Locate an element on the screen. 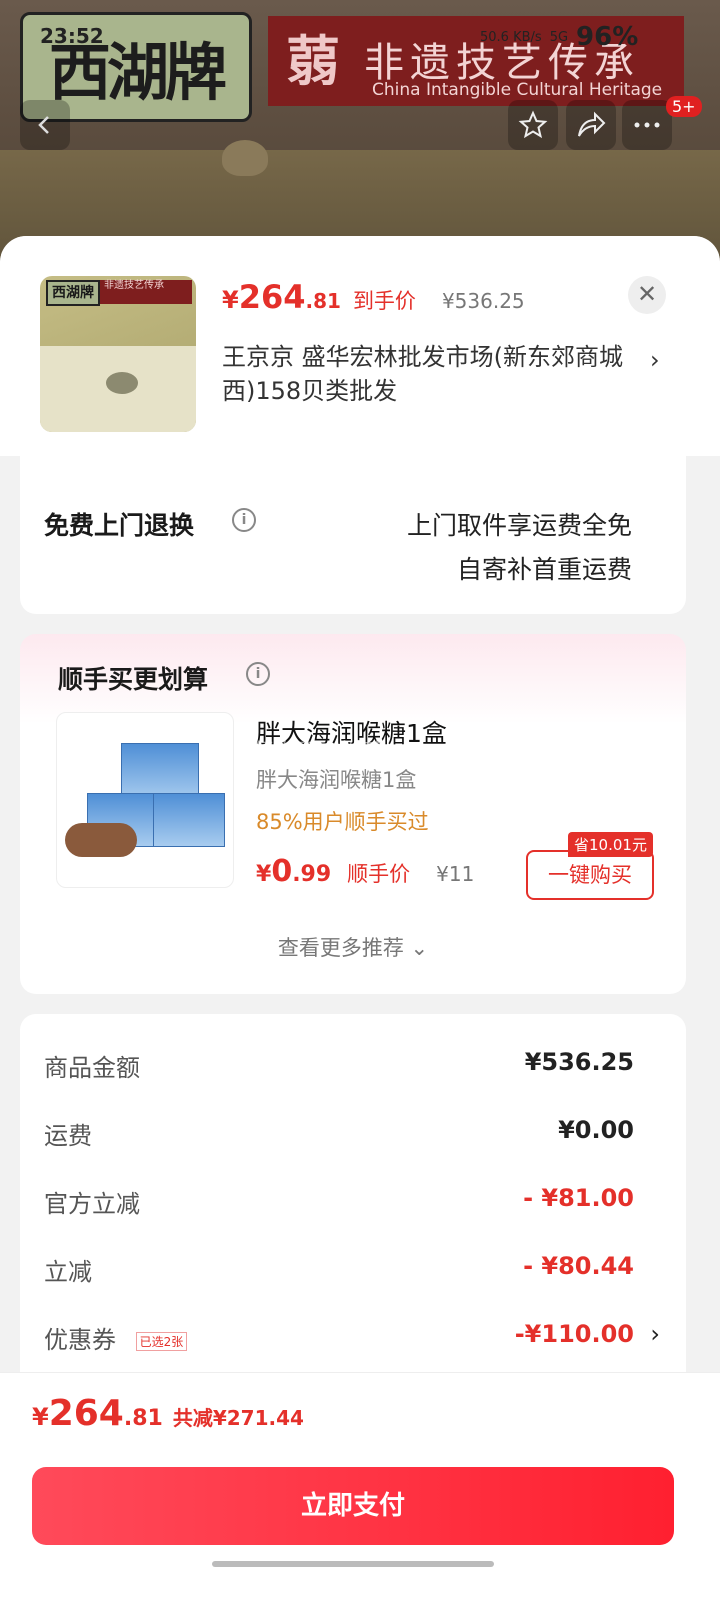 The width and height of the screenshot is (720, 1601). price-integer: 264 is located at coordinates (272, 297).